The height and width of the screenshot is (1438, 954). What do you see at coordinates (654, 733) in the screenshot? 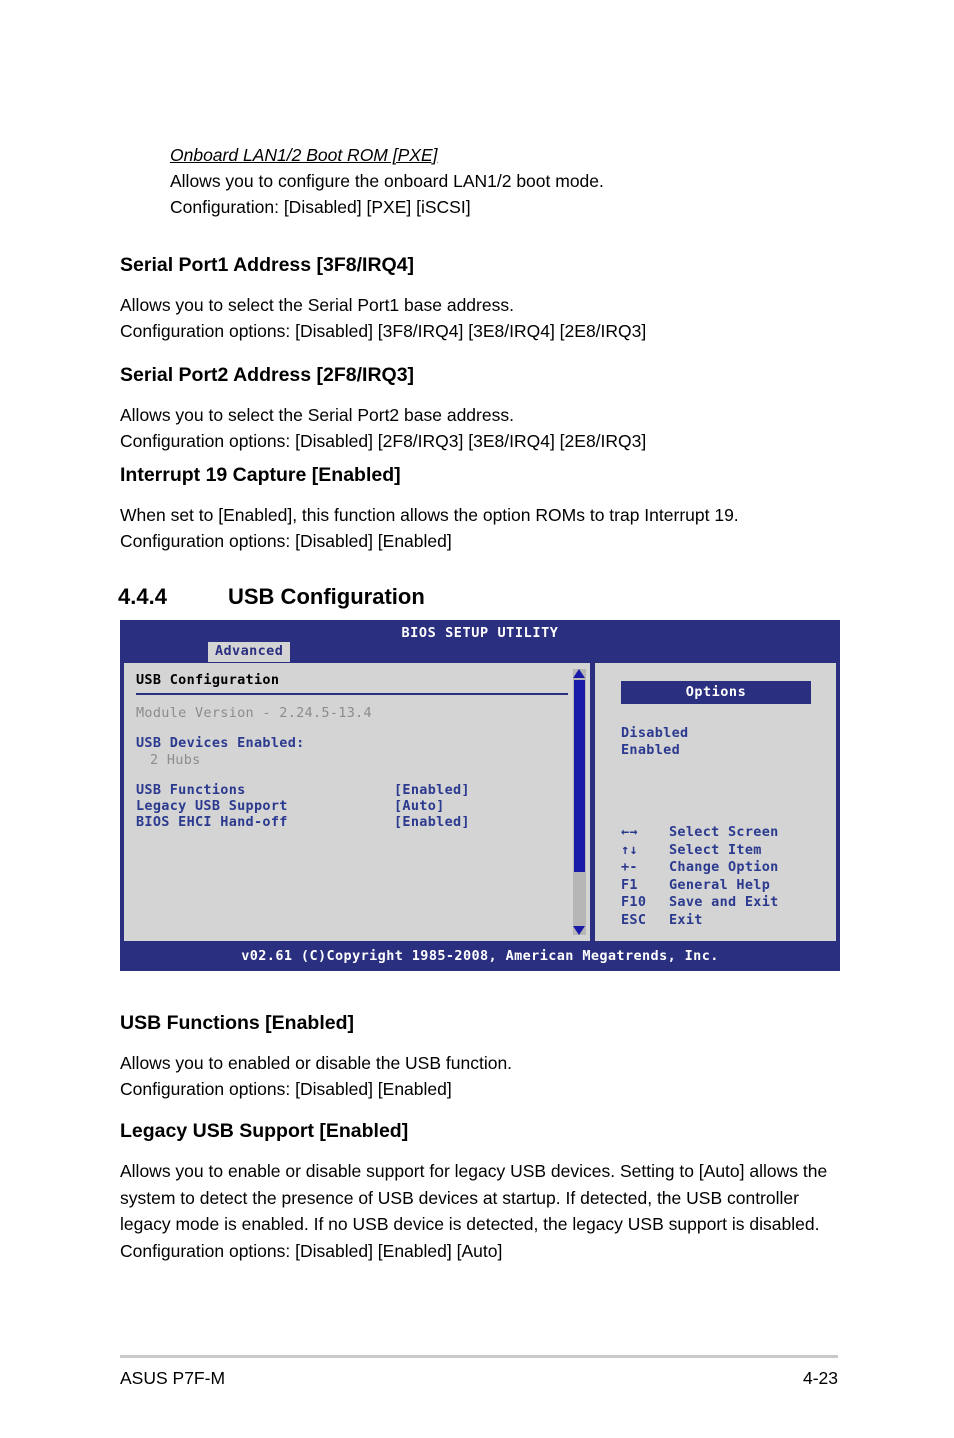
I see `bios-option-item: Disabled` at bounding box center [654, 733].